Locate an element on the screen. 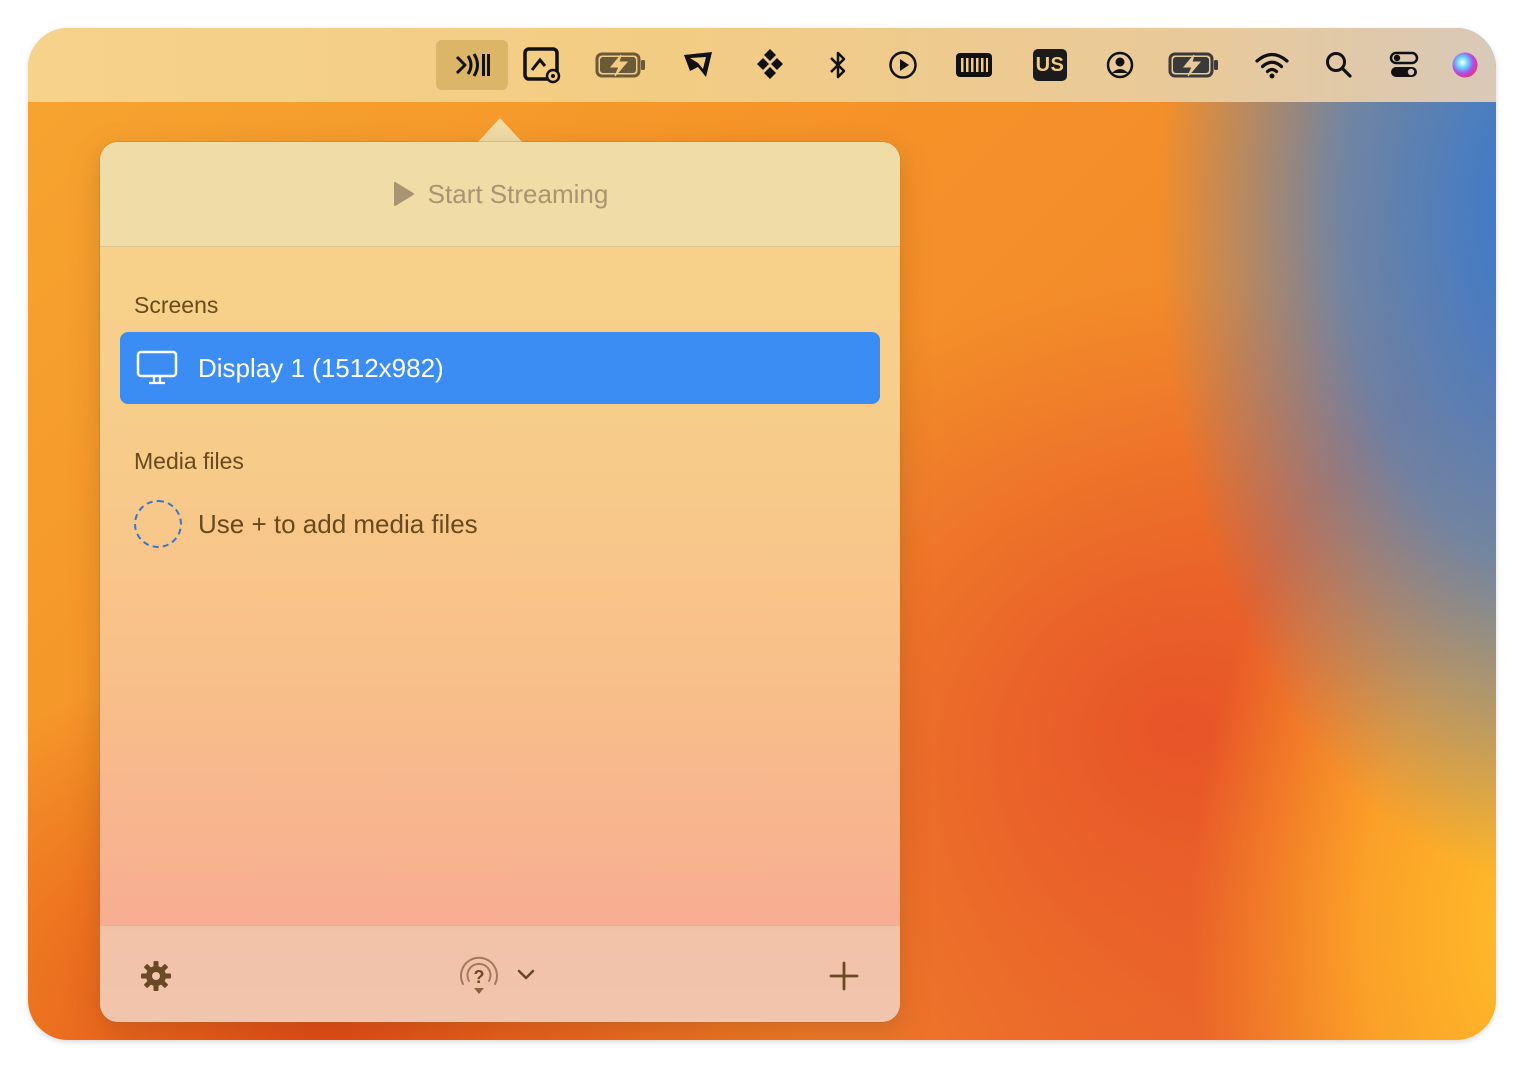  siri-icon is located at coordinates (1465, 65).